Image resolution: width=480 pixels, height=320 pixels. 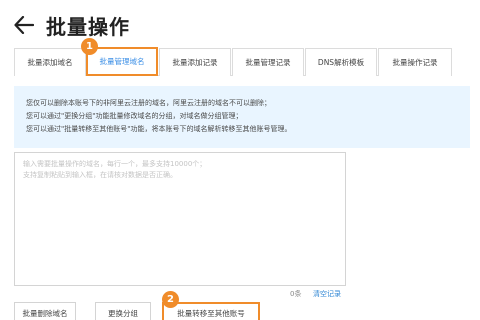 I want to click on tab-batch-operation-log: 批量操作记录, so click(x=415, y=62).